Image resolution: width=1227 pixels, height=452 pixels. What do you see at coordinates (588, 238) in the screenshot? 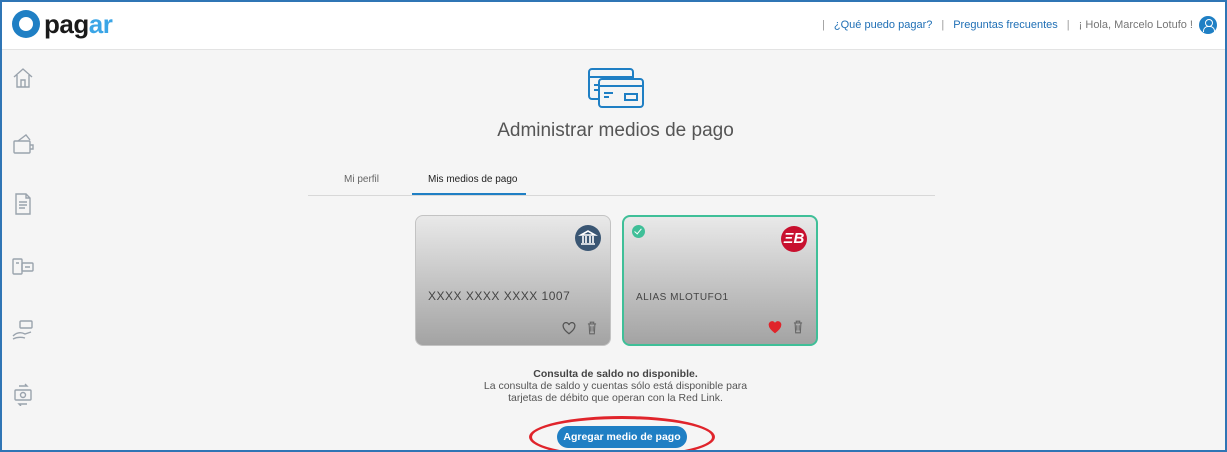
I see `bank-icon` at bounding box center [588, 238].